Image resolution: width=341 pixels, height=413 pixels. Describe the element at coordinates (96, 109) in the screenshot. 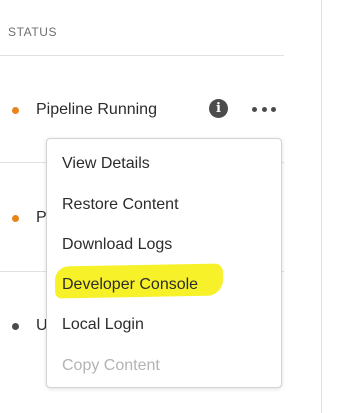

I see `status-text: Pipeline Running` at that location.